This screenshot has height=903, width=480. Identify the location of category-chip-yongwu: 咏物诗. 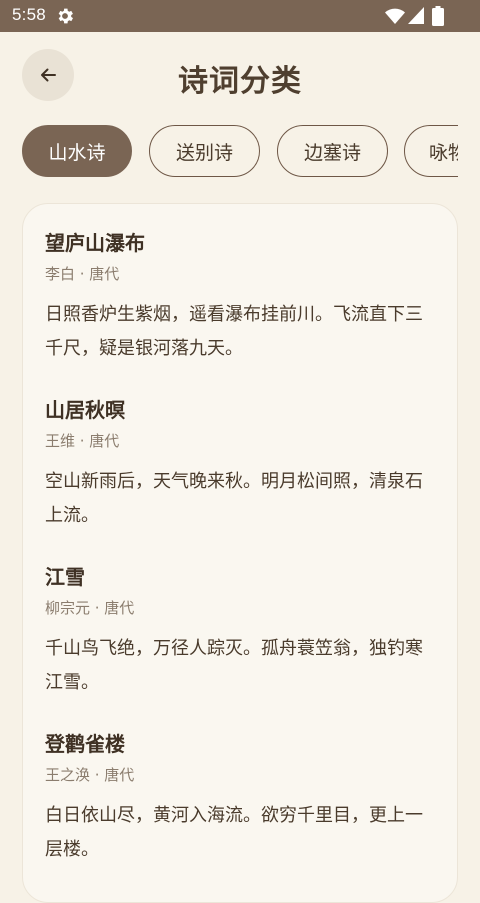
(431, 151).